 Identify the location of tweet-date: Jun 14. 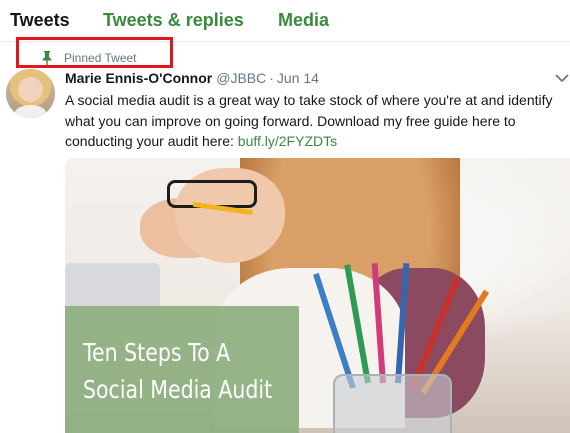
(298, 78).